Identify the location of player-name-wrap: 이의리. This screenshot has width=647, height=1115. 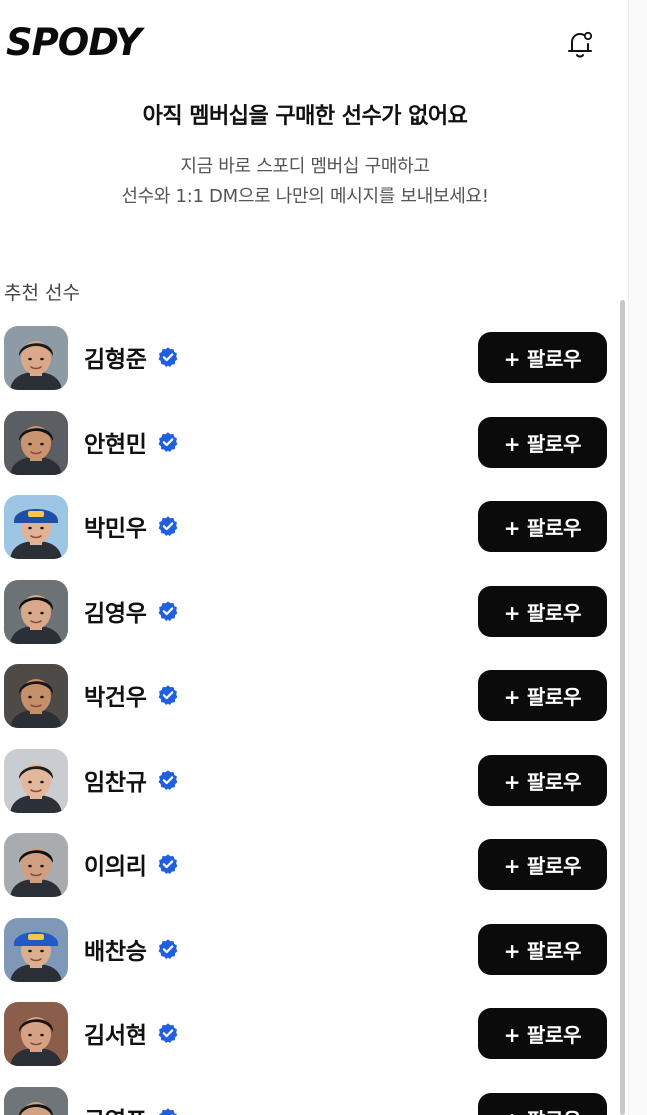
(131, 864).